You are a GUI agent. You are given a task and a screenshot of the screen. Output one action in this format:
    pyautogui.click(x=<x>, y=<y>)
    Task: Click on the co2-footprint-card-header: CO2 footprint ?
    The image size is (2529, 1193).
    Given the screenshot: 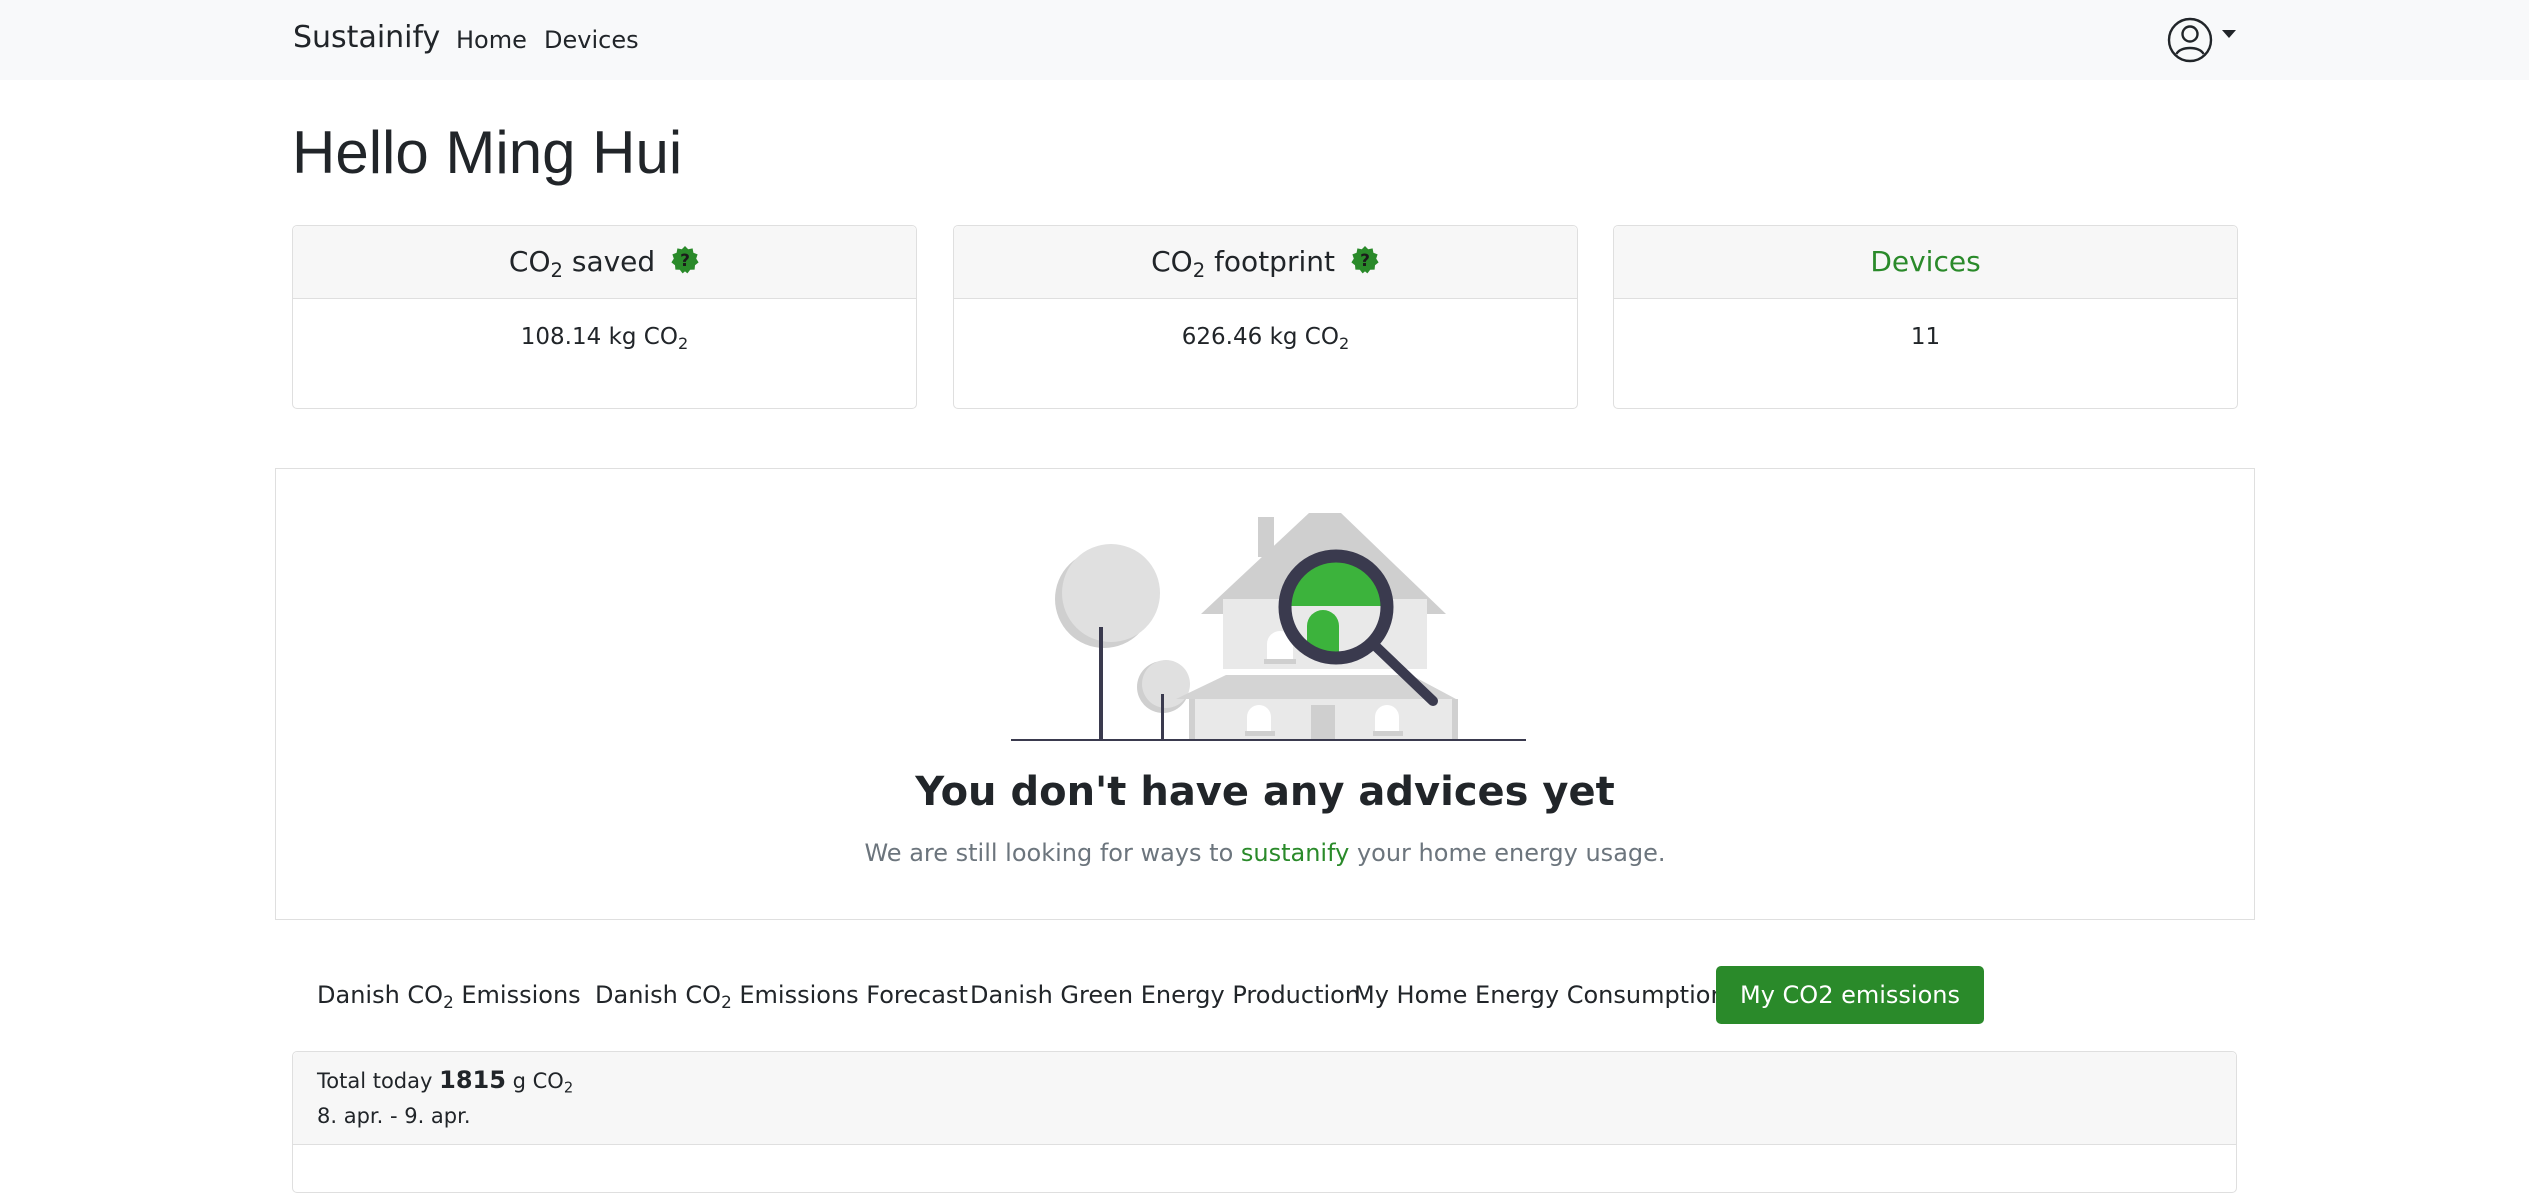 What is the action you would take?
    pyautogui.click(x=1265, y=262)
    